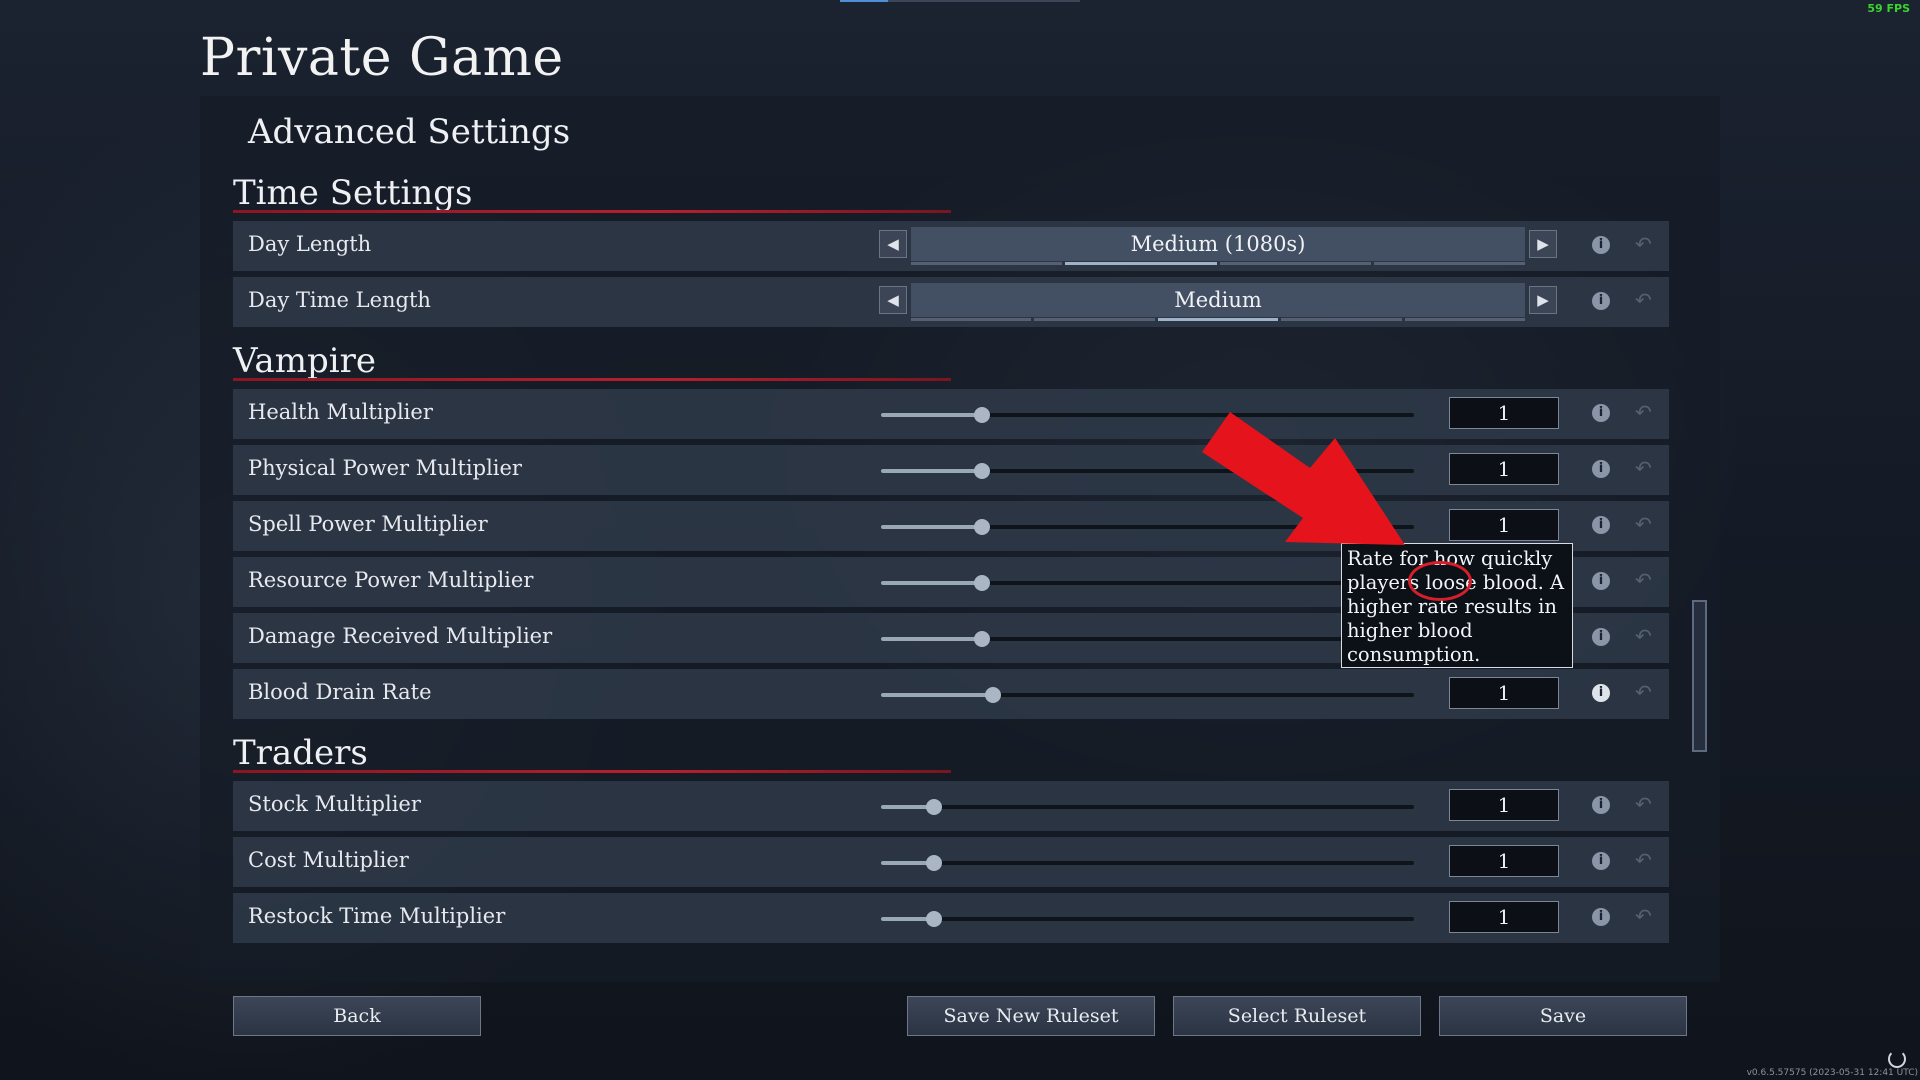 The width and height of the screenshot is (1920, 1080). I want to click on section-time-settings: Time Settings, so click(353, 193).